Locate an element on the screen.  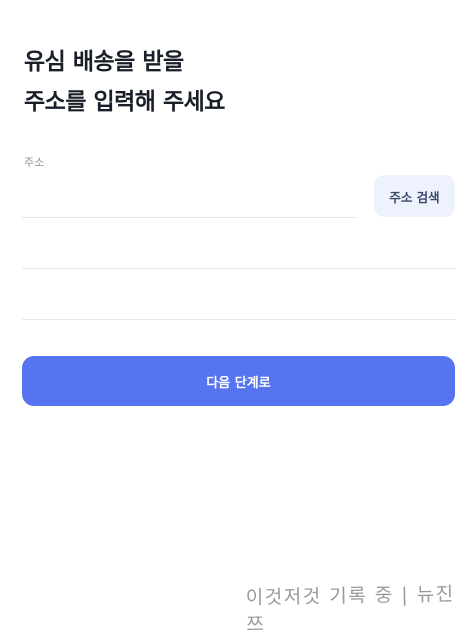
watermark-text: 이것저것 기록 중 | 뉴진쯔 is located at coordinates (350, 609).